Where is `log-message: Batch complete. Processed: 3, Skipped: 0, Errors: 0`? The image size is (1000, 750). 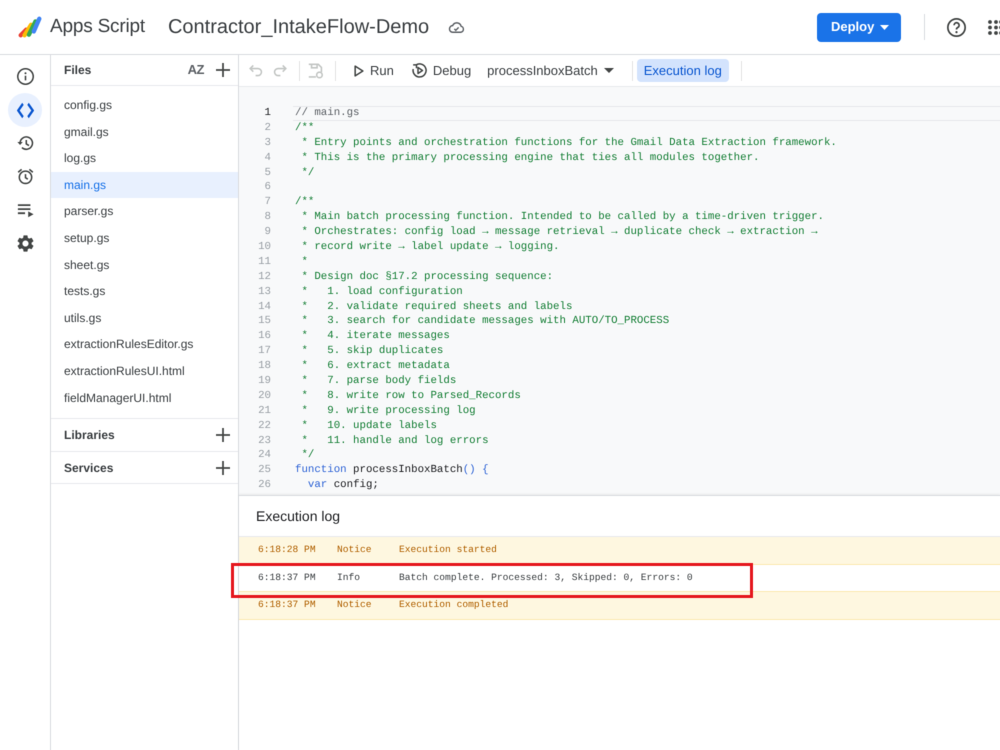
log-message: Batch complete. Processed: 3, Skipped: 0, Errors: 0 is located at coordinates (546, 577).